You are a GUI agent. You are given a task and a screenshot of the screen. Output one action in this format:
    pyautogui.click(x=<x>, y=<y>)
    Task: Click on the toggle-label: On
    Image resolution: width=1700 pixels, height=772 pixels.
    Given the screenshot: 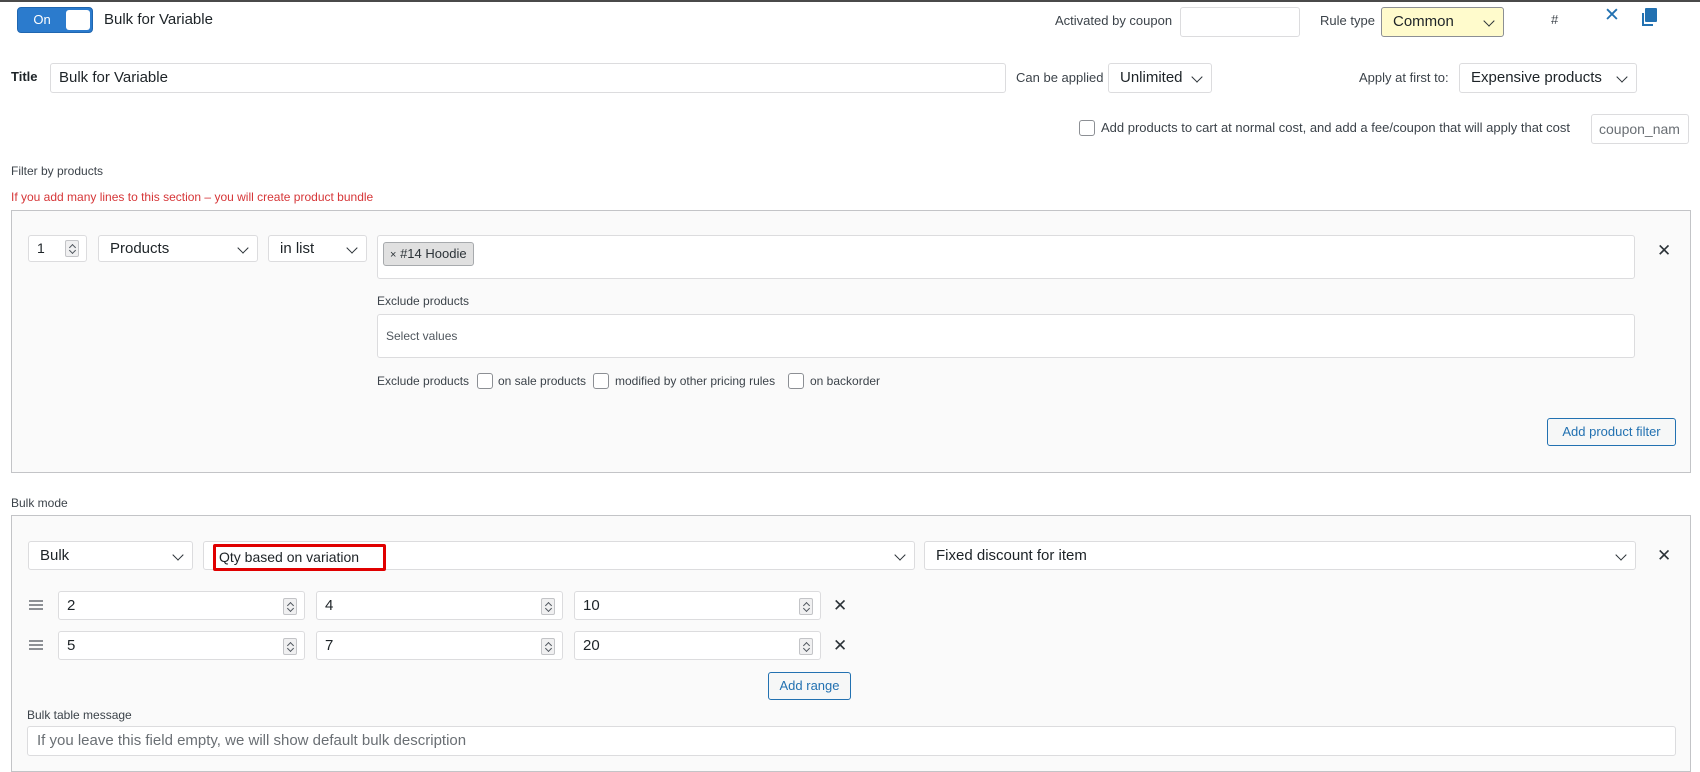 What is the action you would take?
    pyautogui.click(x=42, y=19)
    